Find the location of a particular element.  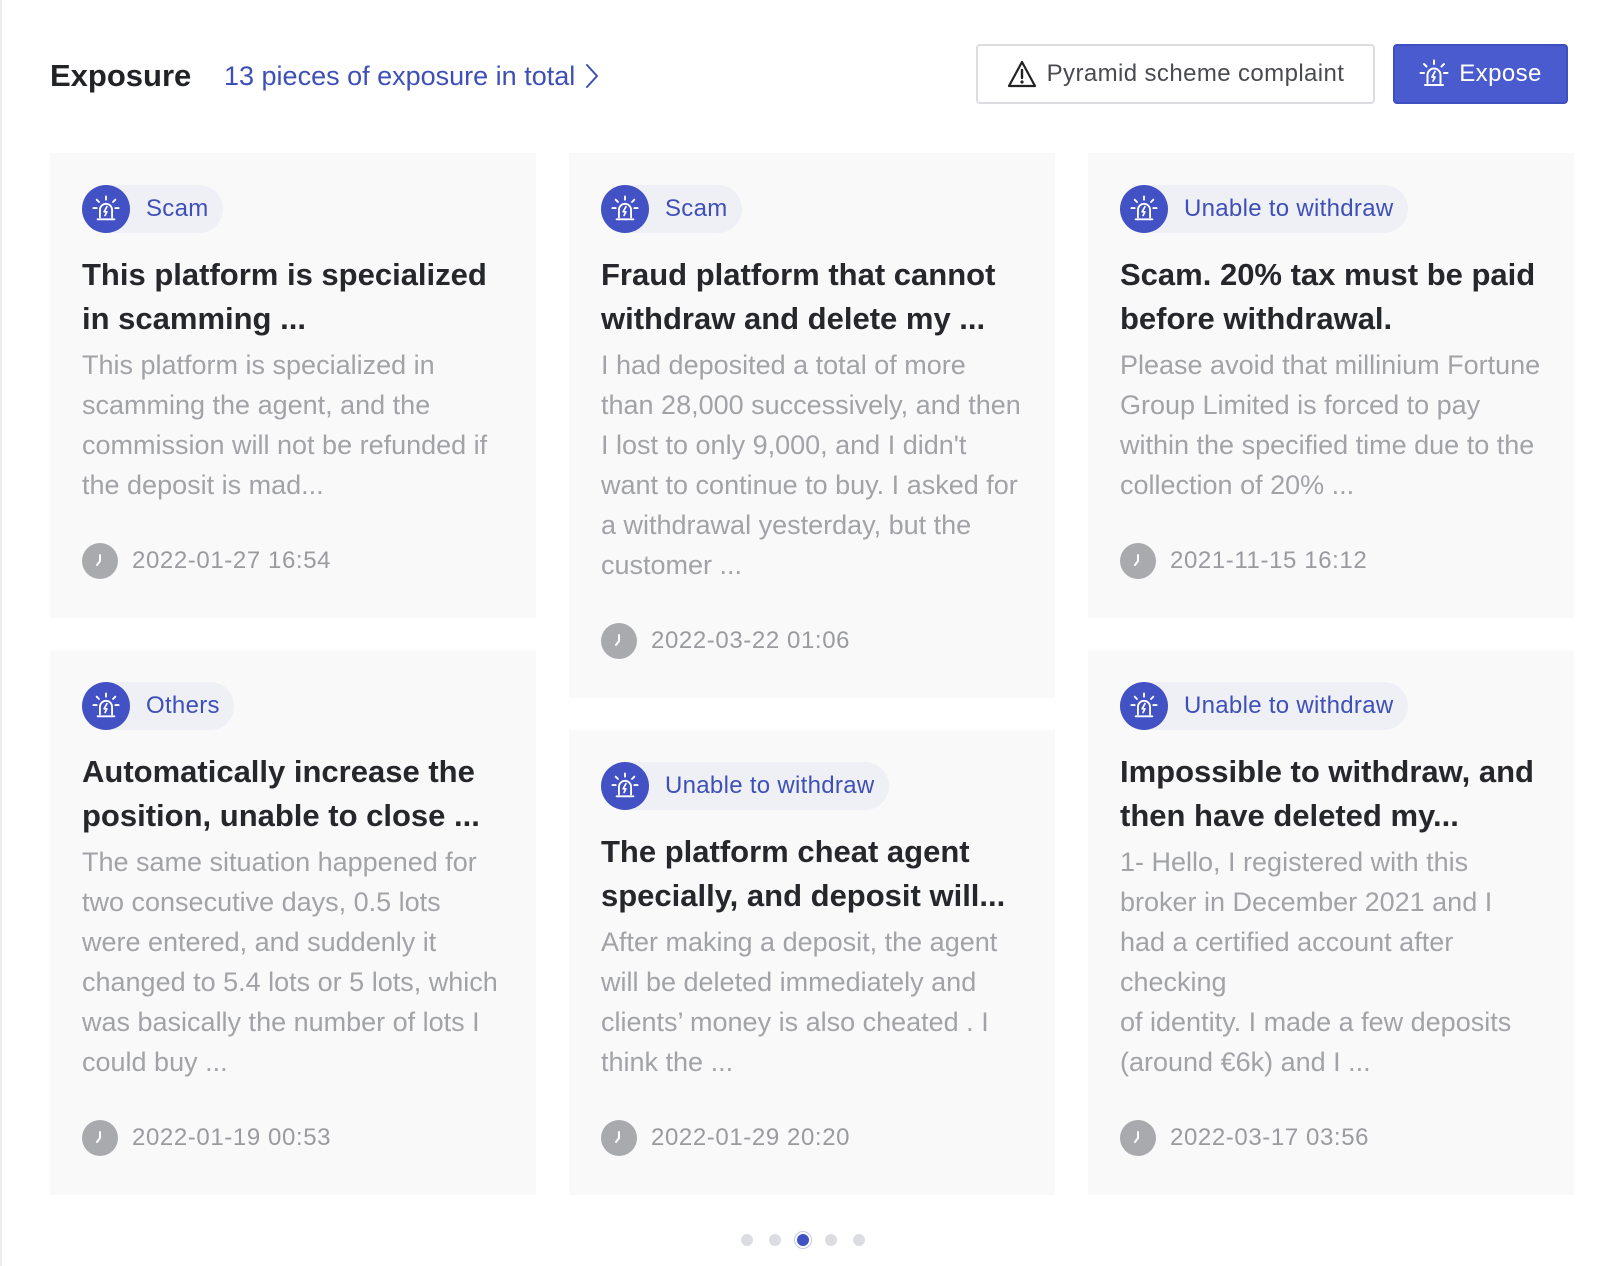

page-title: Exposure is located at coordinates (121, 75).